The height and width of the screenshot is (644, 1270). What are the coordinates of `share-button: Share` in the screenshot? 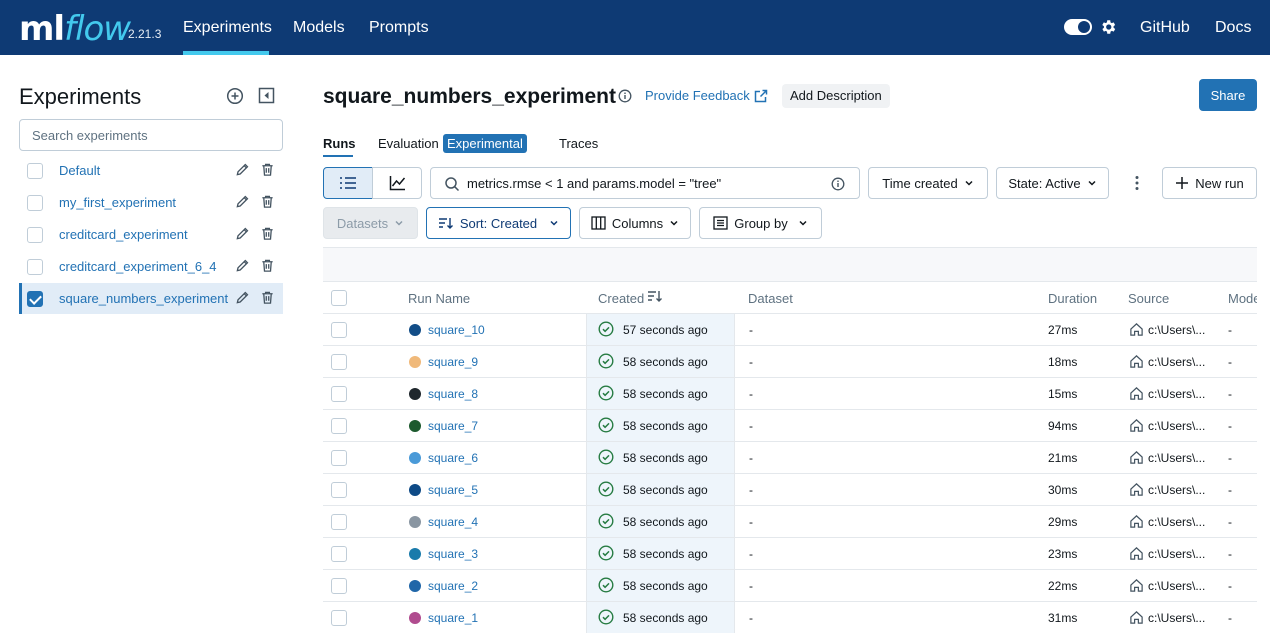 It's located at (1228, 95).